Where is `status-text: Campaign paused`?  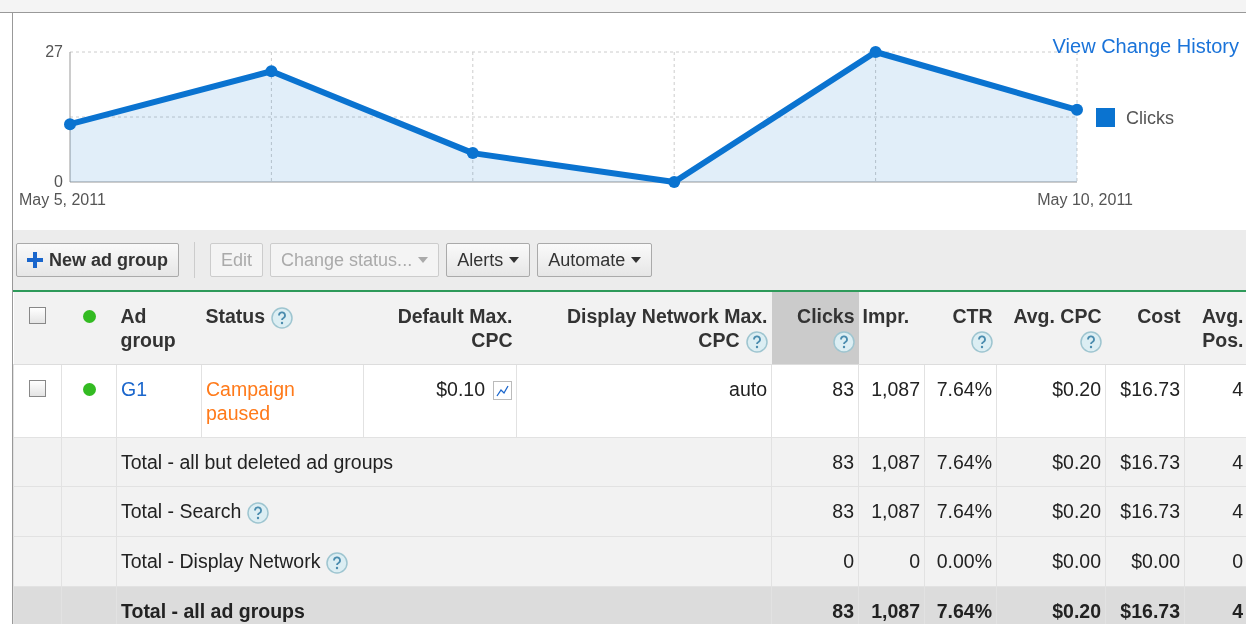 status-text: Campaign paused is located at coordinates (251, 401).